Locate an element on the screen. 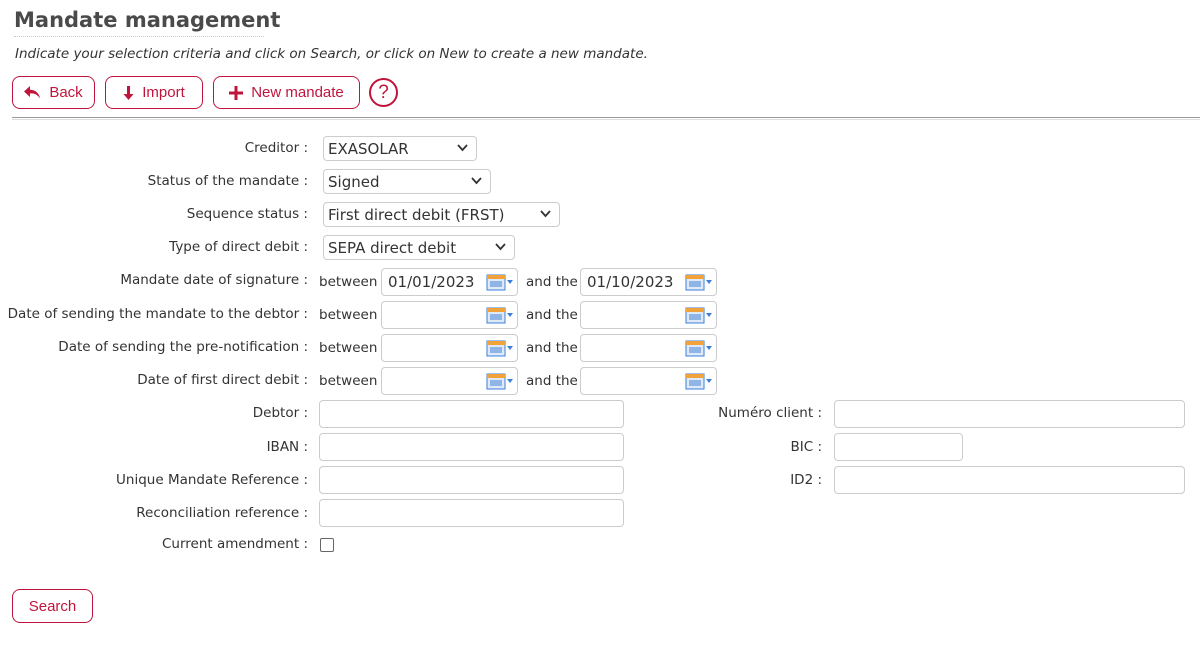 This screenshot has width=1200, height=663. signature-date-label: Mandate date of signature : is located at coordinates (214, 280).